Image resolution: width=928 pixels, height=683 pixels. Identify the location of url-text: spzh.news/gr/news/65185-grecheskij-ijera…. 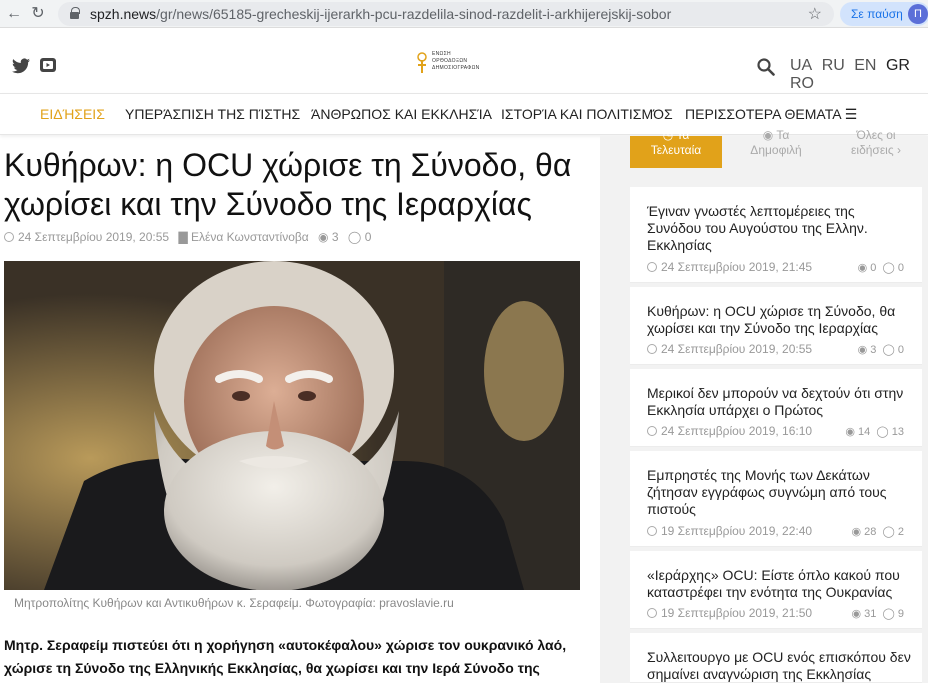
(381, 14).